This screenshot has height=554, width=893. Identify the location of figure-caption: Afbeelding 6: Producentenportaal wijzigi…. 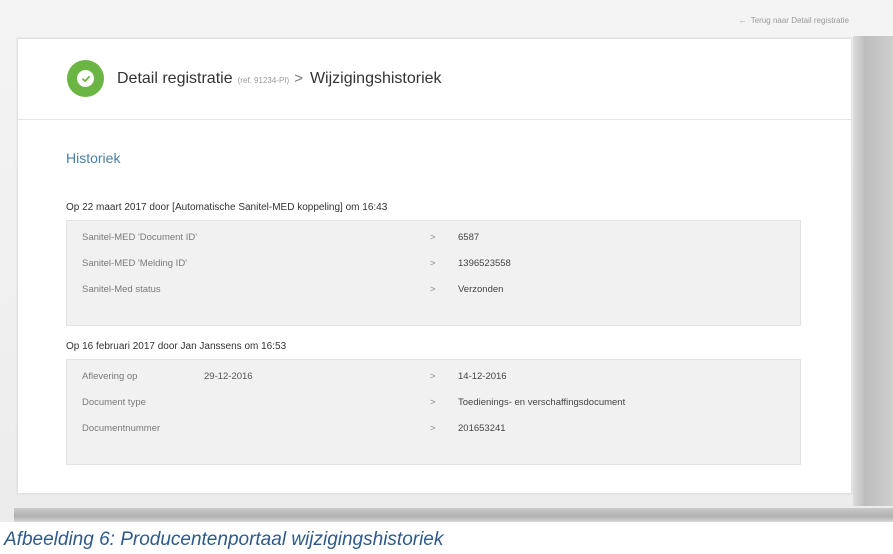
(224, 539).